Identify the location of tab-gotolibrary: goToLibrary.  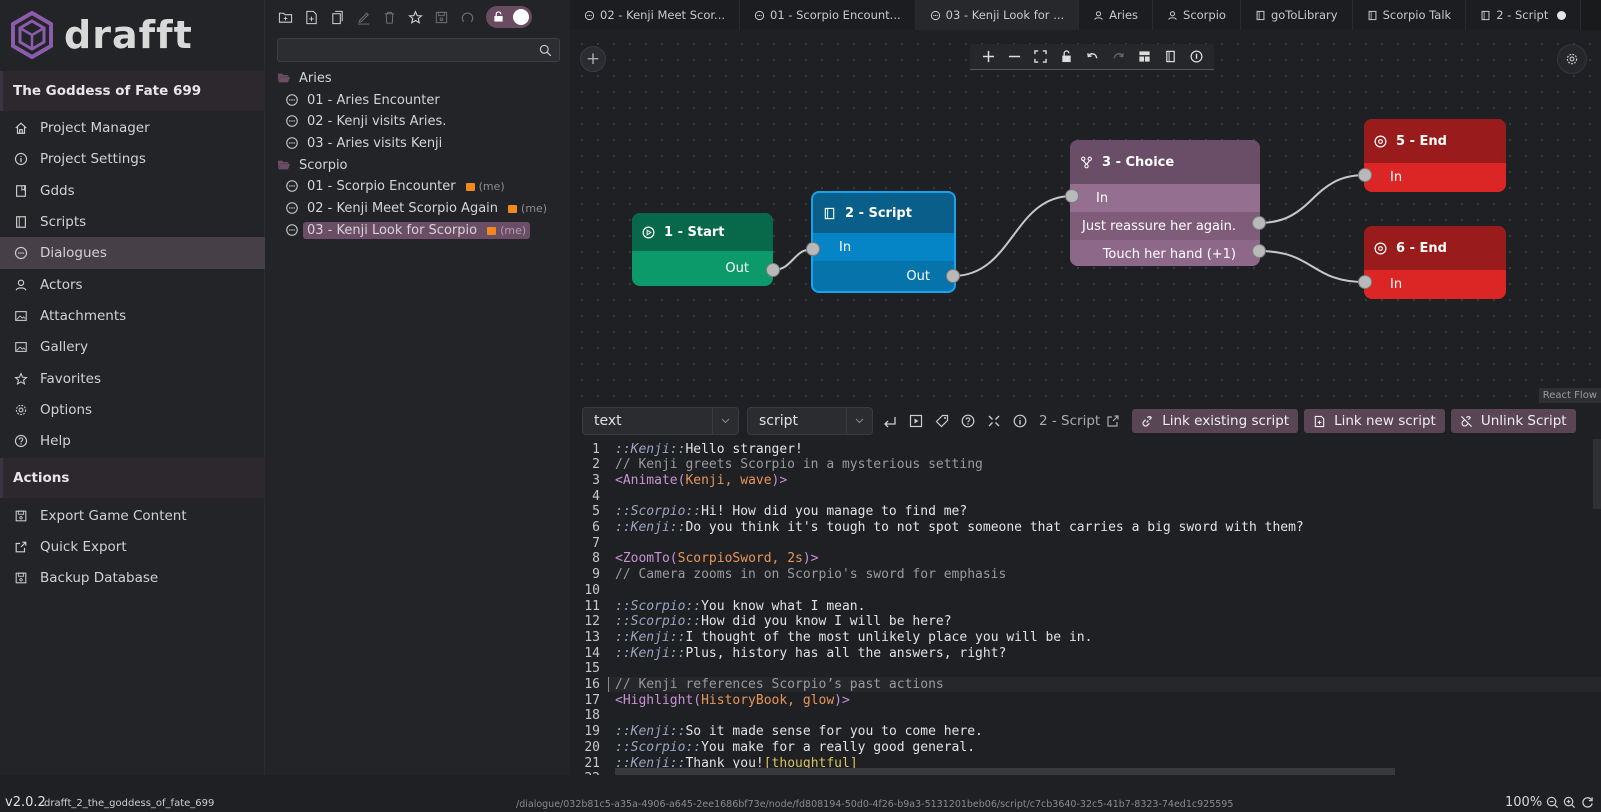
(1296, 15).